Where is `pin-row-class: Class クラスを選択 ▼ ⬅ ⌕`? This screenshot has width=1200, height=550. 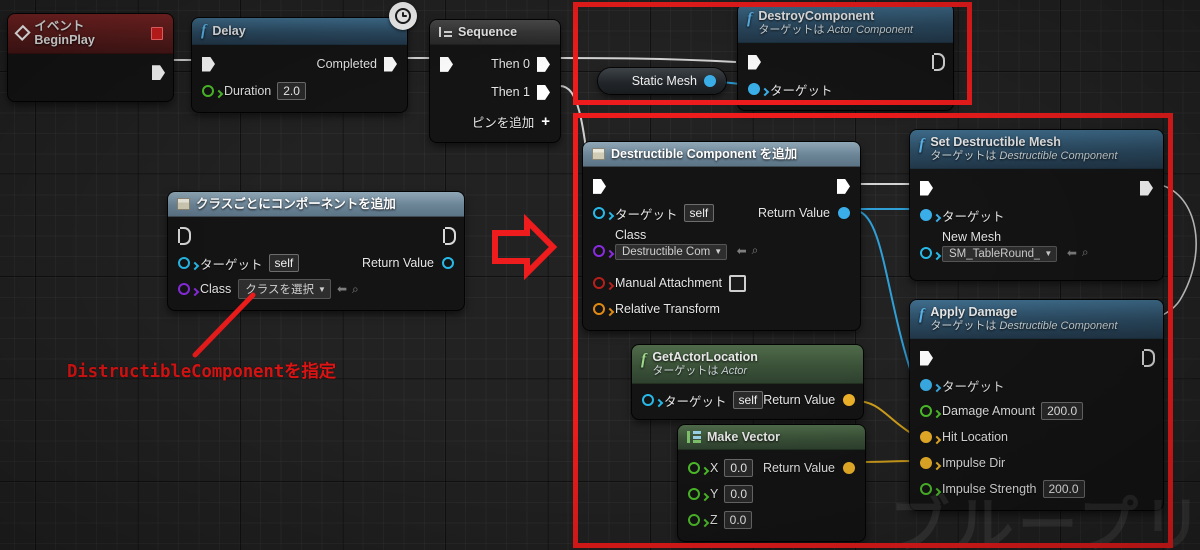
pin-row-class: Class クラスを選択 ▼ ⬅ ⌕ is located at coordinates (316, 289).